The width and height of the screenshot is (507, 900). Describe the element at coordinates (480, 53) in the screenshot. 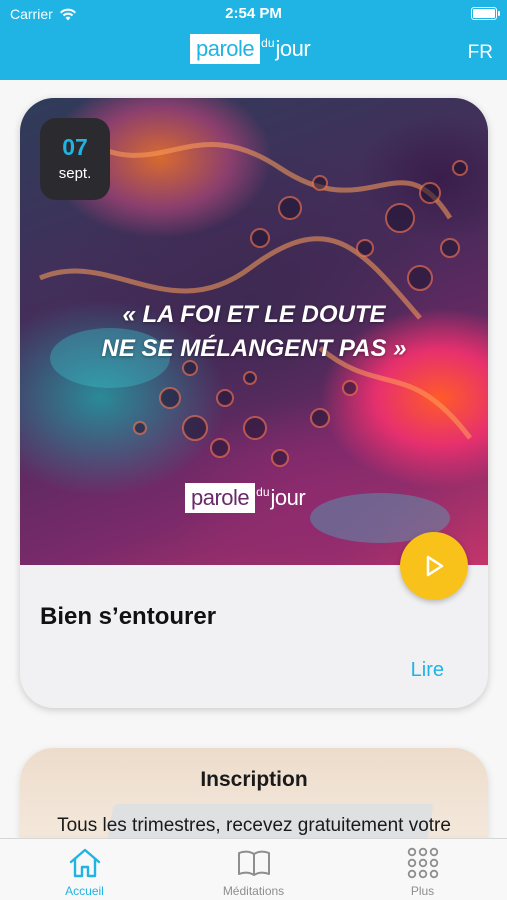

I see `language-switch: FR` at that location.